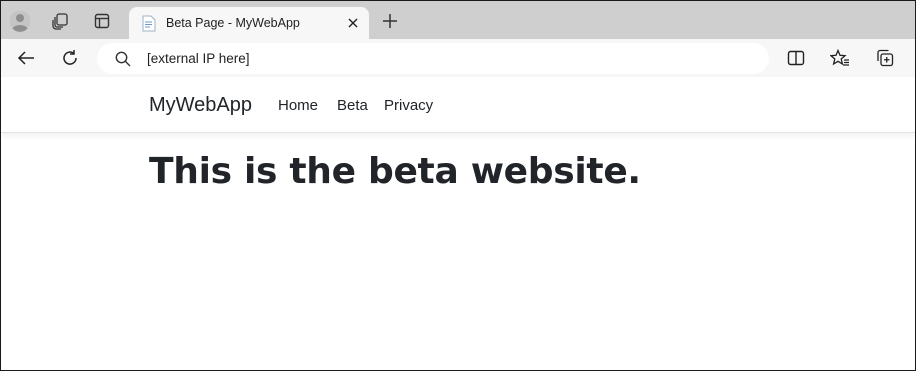 The height and width of the screenshot is (371, 916). Describe the element at coordinates (352, 105) in the screenshot. I see `nav-link-beta: Beta` at that location.